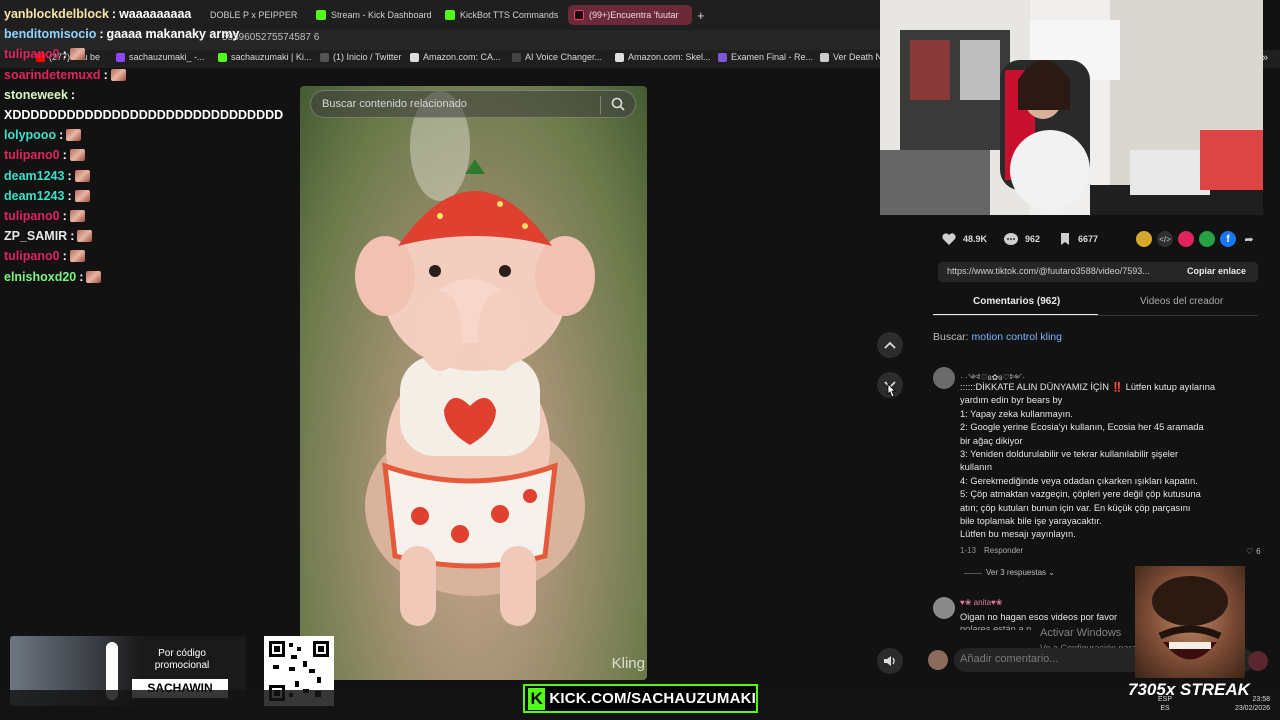 The height and width of the screenshot is (720, 1280). I want to click on chat-username: stoneweek, so click(36, 95).